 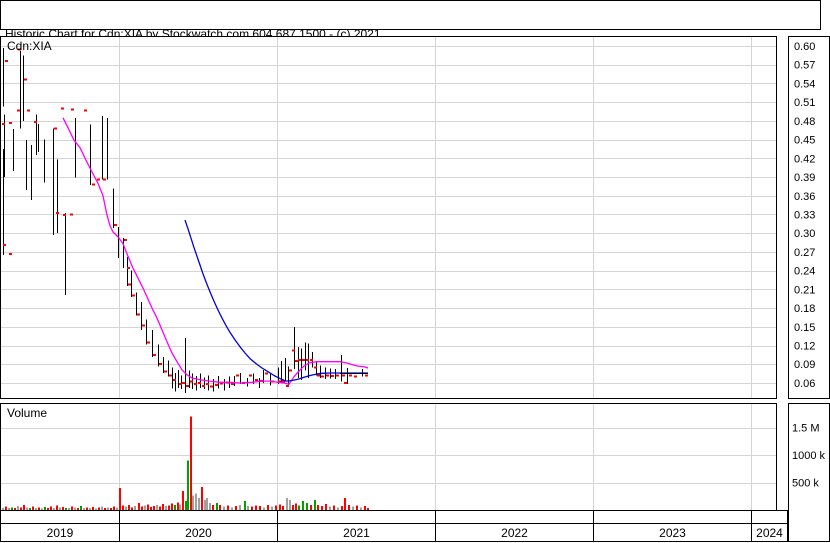 I want to click on svg-text: 2022, so click(x=514, y=533).